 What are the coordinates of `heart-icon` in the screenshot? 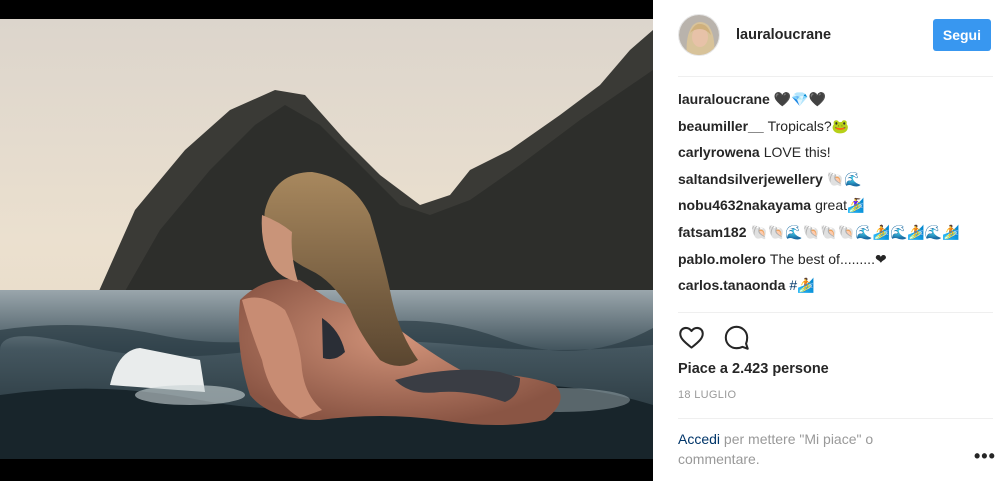 It's located at (691, 337).